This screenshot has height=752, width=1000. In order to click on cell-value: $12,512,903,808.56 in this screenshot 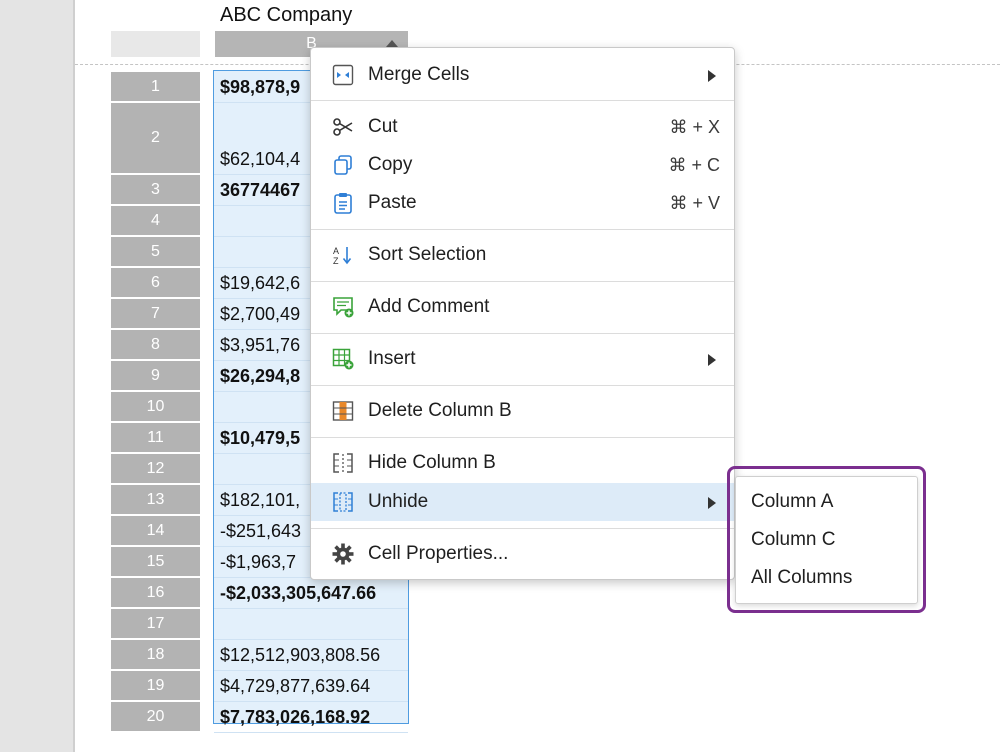, I will do `click(300, 655)`.